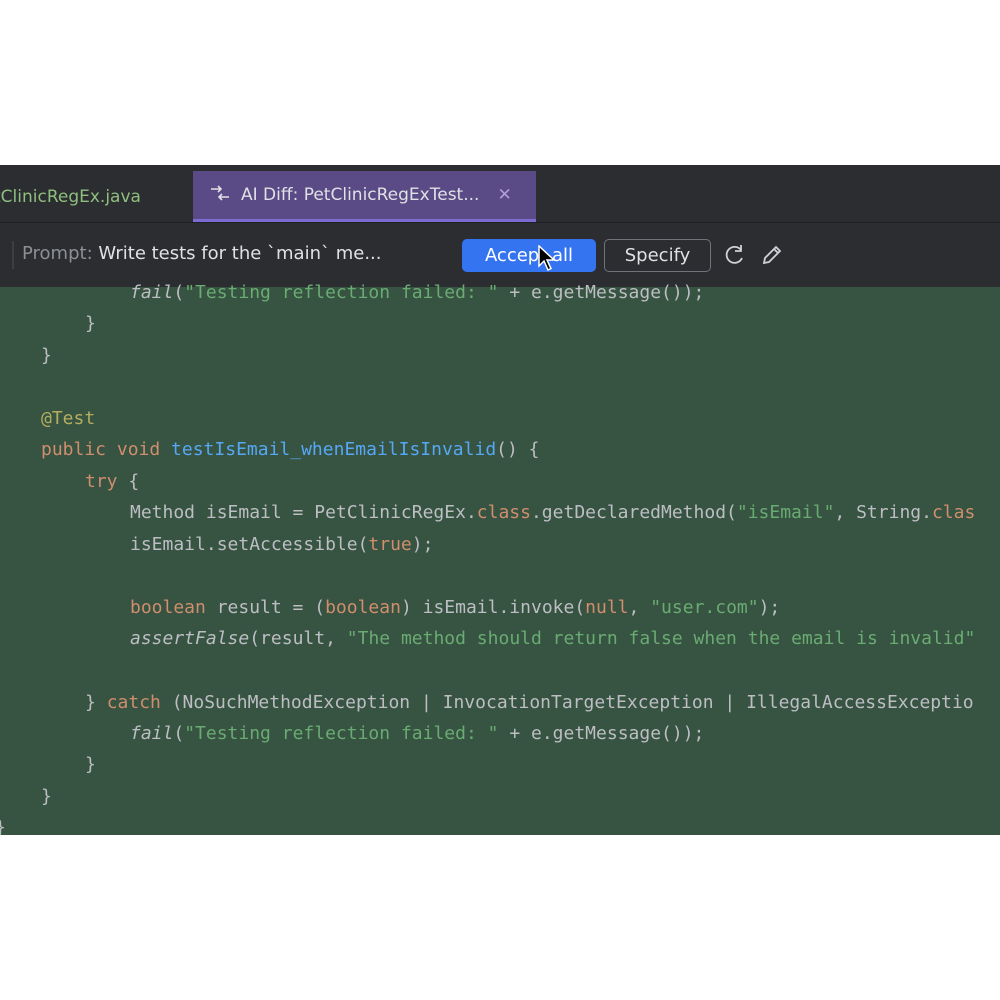 Image resolution: width=1000 pixels, height=1000 pixels. Describe the element at coordinates (529, 255) in the screenshot. I see `accept-all-button: Accept all` at that location.